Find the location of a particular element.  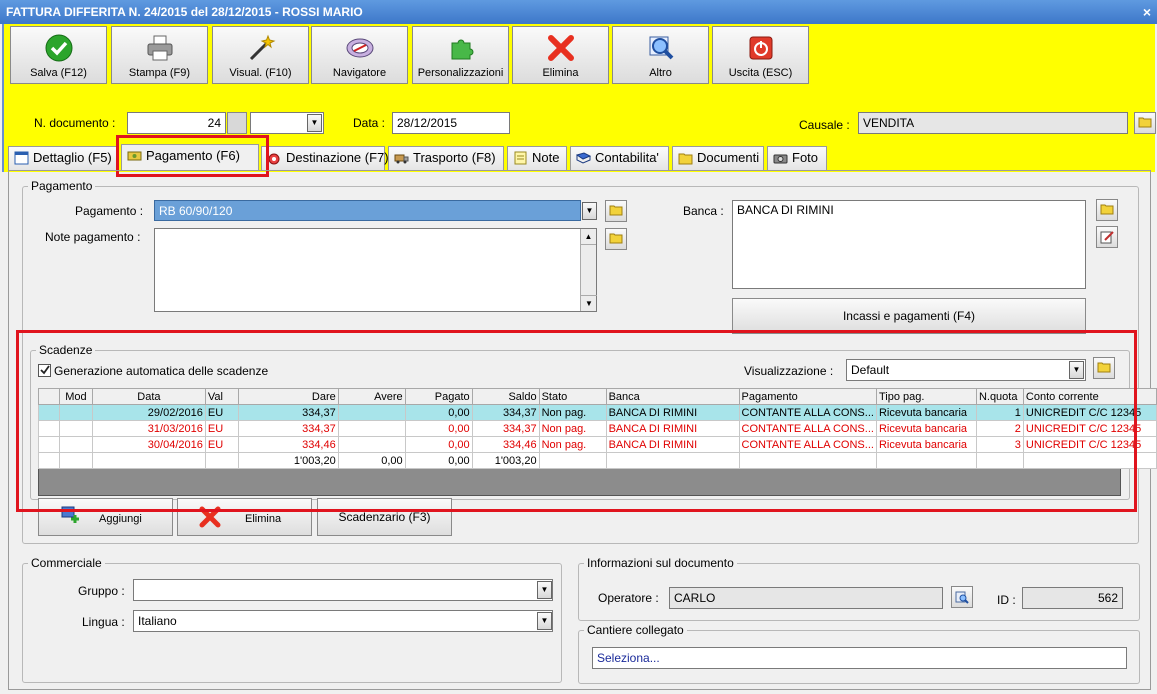

visual-button: Visual. (F10) is located at coordinates (260, 55).